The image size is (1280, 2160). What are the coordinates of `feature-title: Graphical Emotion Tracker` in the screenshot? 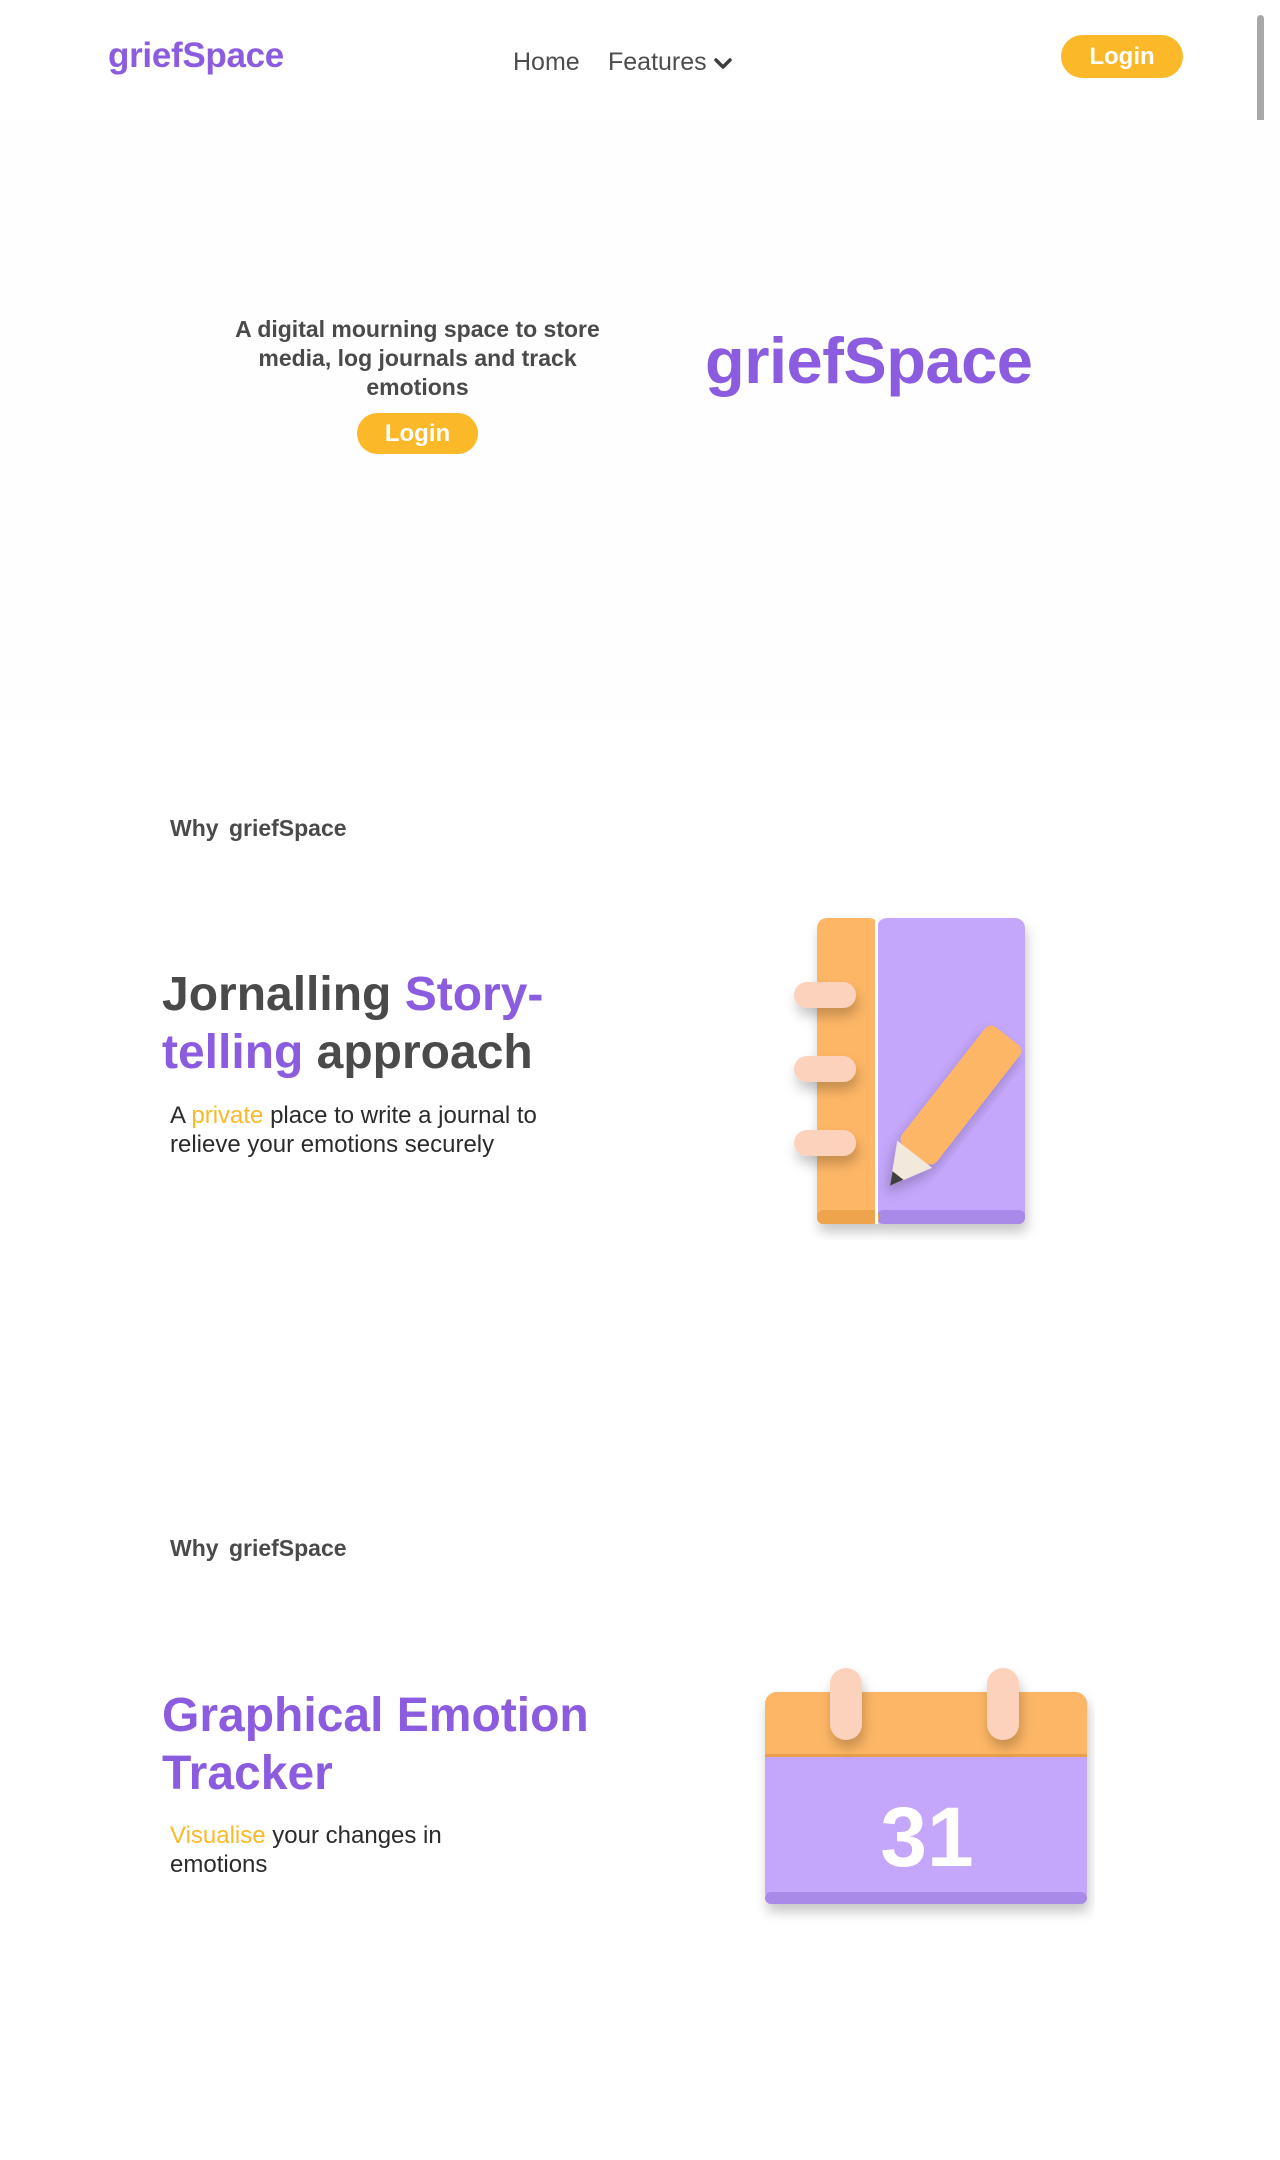 It's located at (375, 1744).